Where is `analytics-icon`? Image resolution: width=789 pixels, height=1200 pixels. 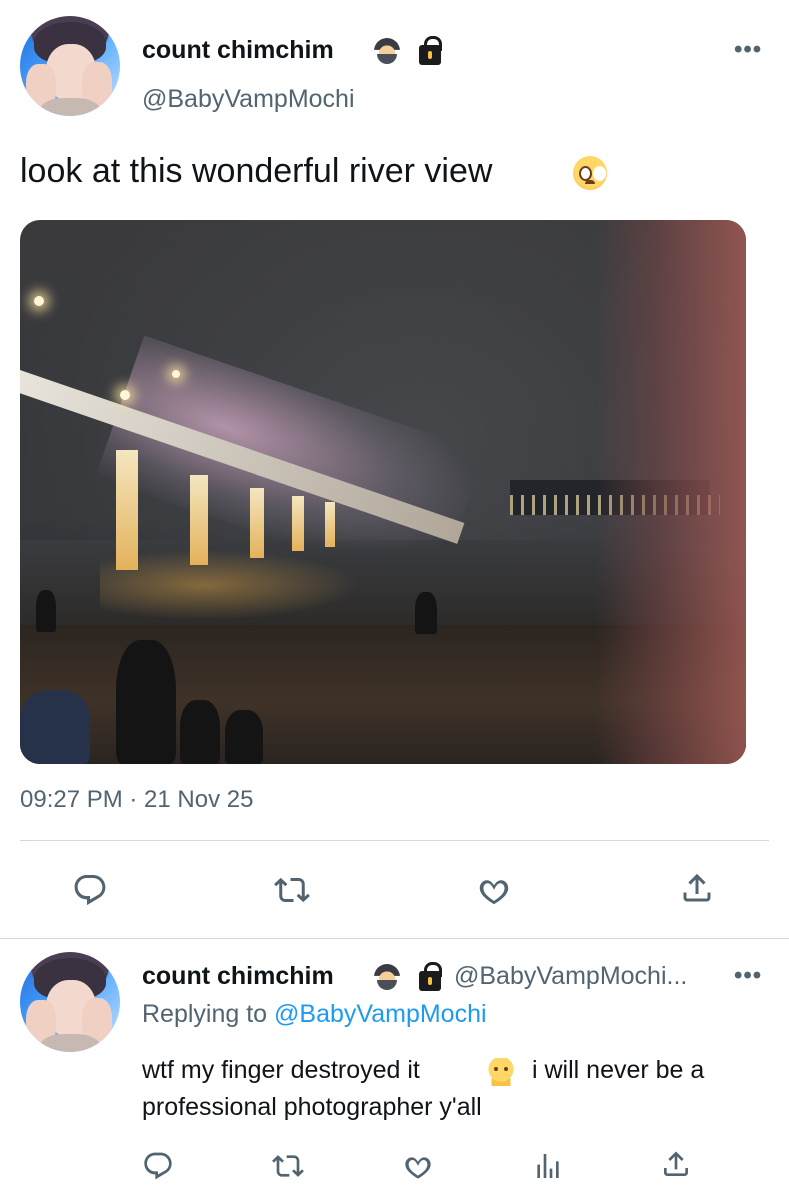
analytics-icon is located at coordinates (548, 1166).